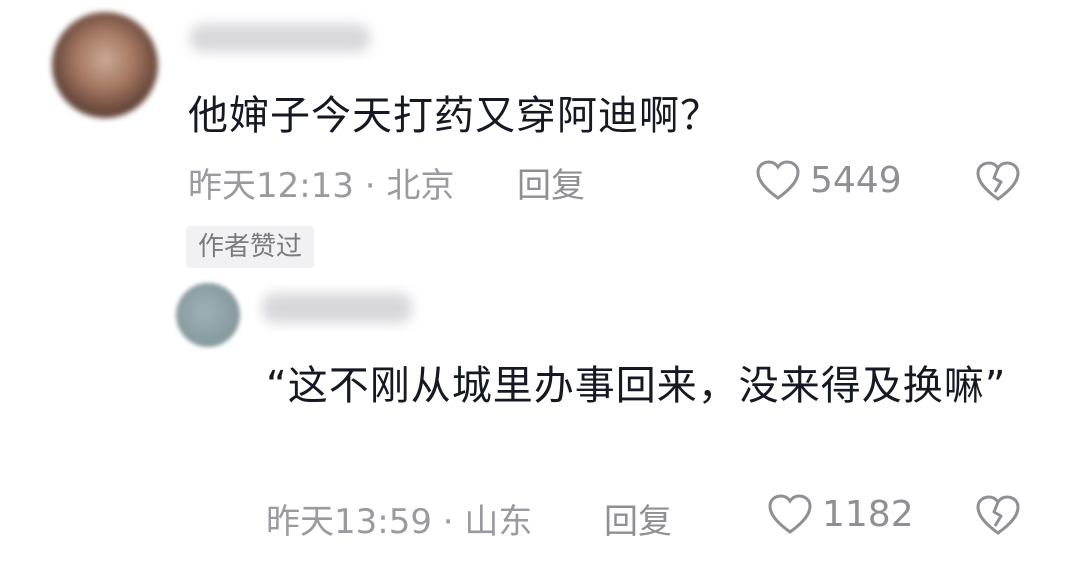 The image size is (1080, 569). What do you see at coordinates (208, 315) in the screenshot?
I see `reply-avatar` at bounding box center [208, 315].